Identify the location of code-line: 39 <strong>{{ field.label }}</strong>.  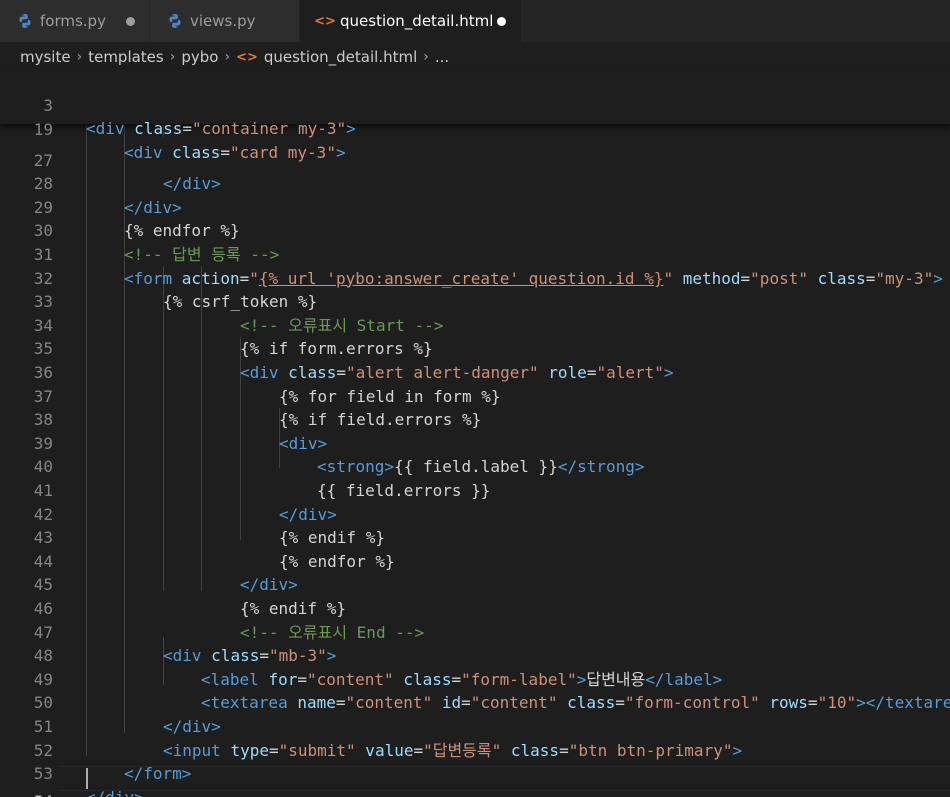
(475, 442).